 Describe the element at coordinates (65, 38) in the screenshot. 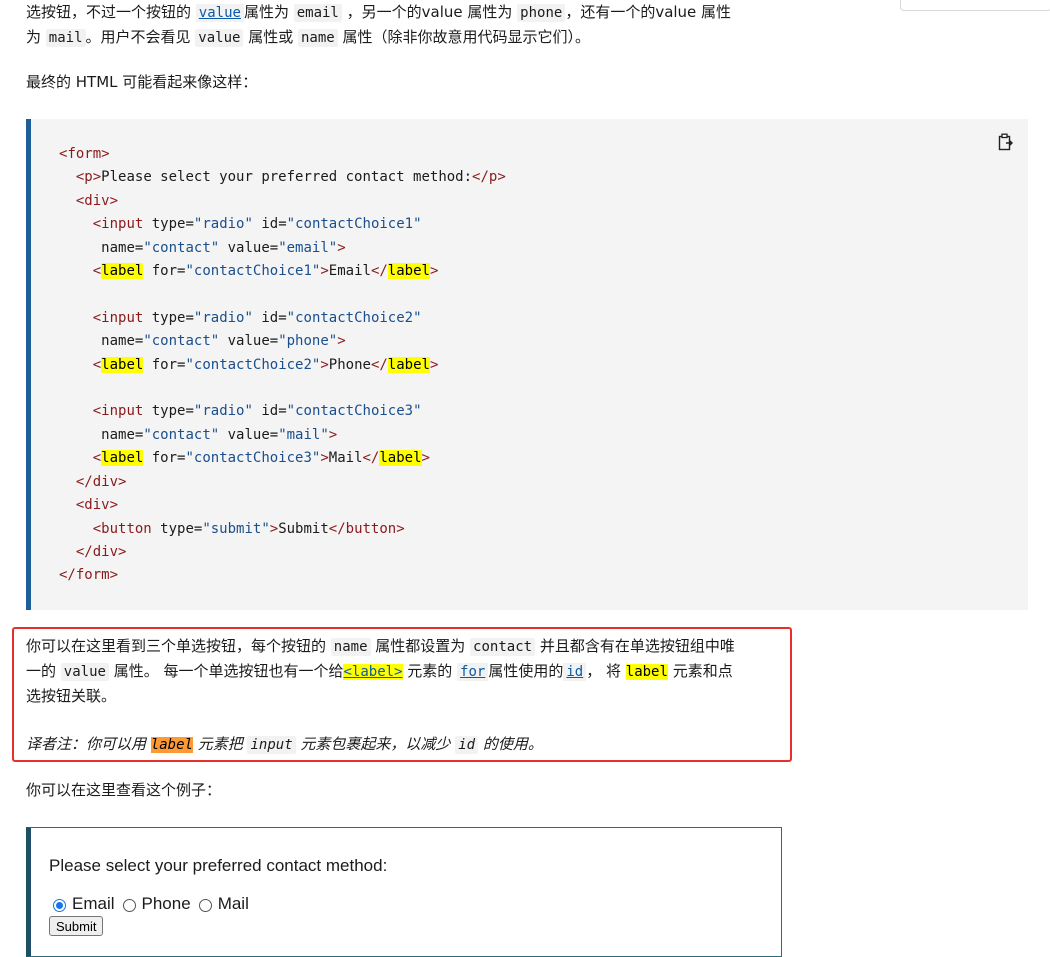

I see `code-mail: mail` at that location.